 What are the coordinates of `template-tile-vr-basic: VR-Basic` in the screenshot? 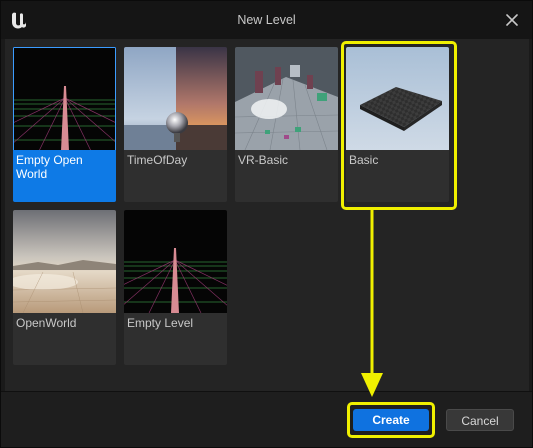 It's located at (286, 124).